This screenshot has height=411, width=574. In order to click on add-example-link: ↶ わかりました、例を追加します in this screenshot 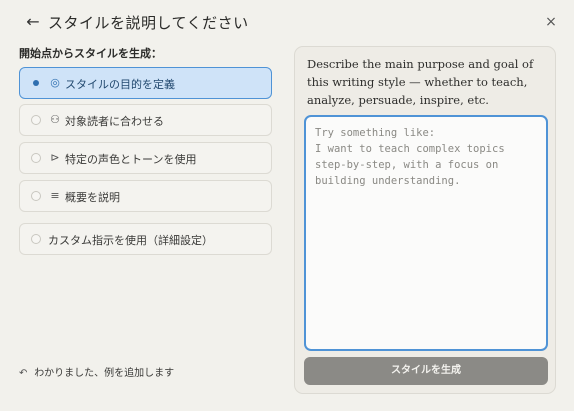, I will do `click(96, 372)`.